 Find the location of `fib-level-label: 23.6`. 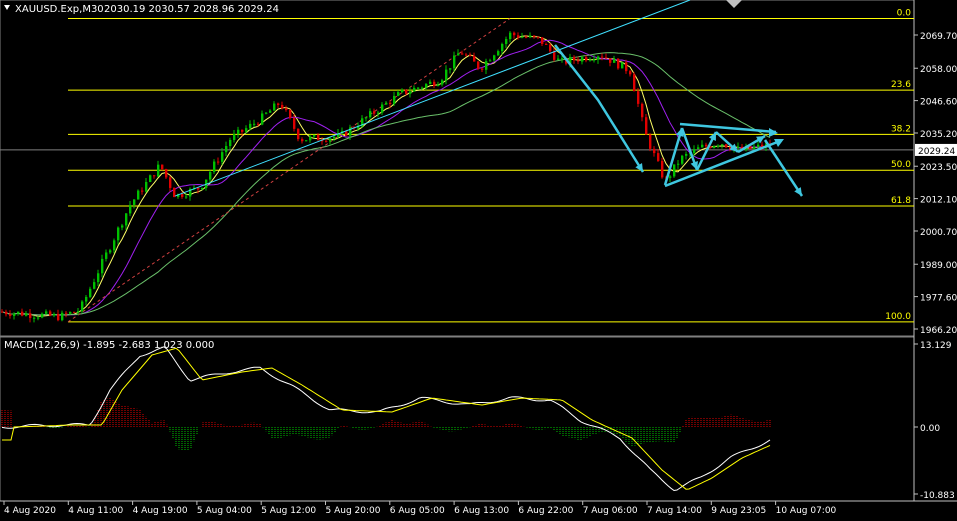

fib-level-label: 23.6 is located at coordinates (901, 85).